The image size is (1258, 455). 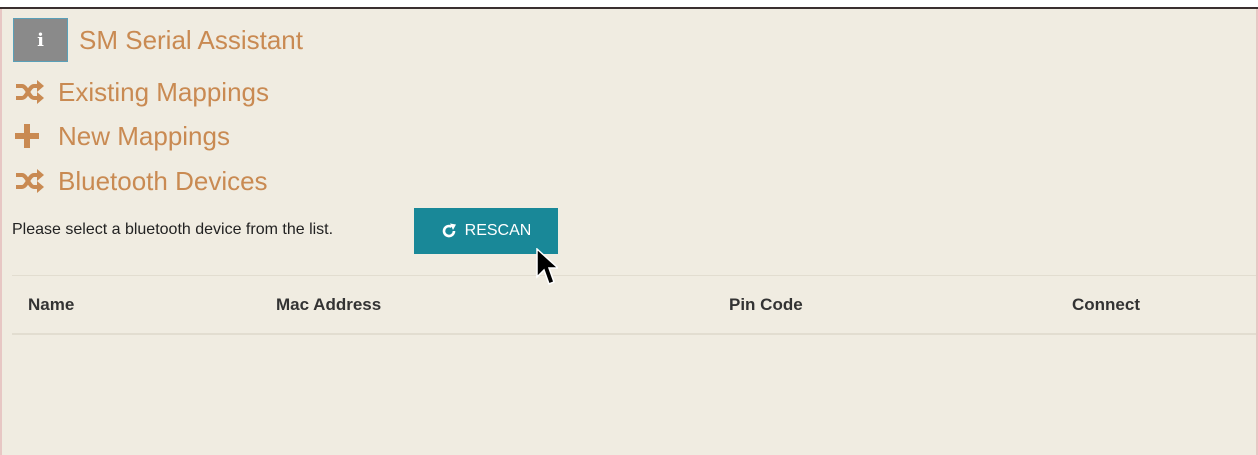 What do you see at coordinates (51, 304) in the screenshot?
I see `column-header-name: Name` at bounding box center [51, 304].